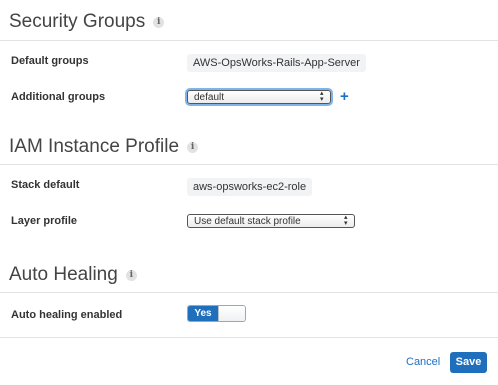  I want to click on toggle-knob, so click(231, 313).